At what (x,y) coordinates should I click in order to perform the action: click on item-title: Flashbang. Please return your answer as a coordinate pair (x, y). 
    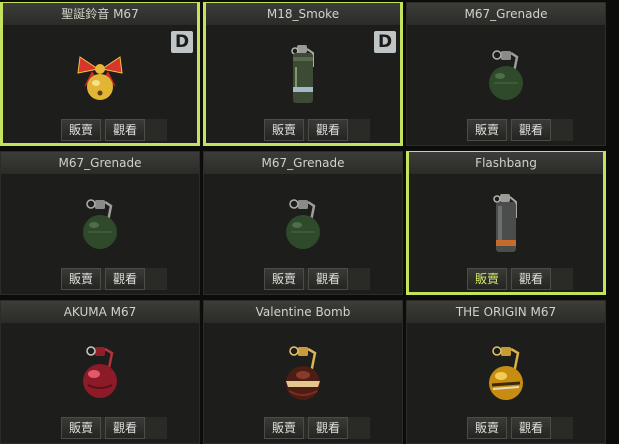
    Looking at the image, I should click on (506, 163).